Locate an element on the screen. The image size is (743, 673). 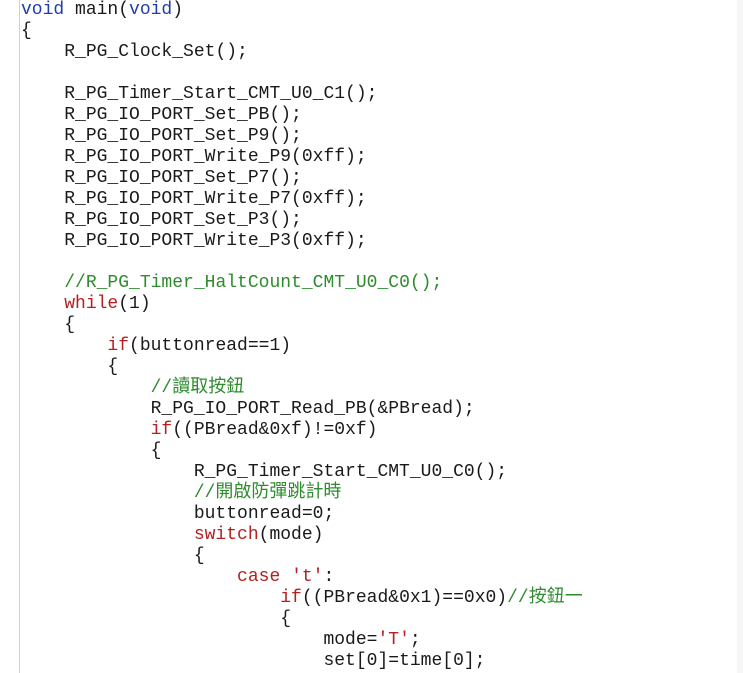
code-line: //讀取按鈕 is located at coordinates (382, 388).